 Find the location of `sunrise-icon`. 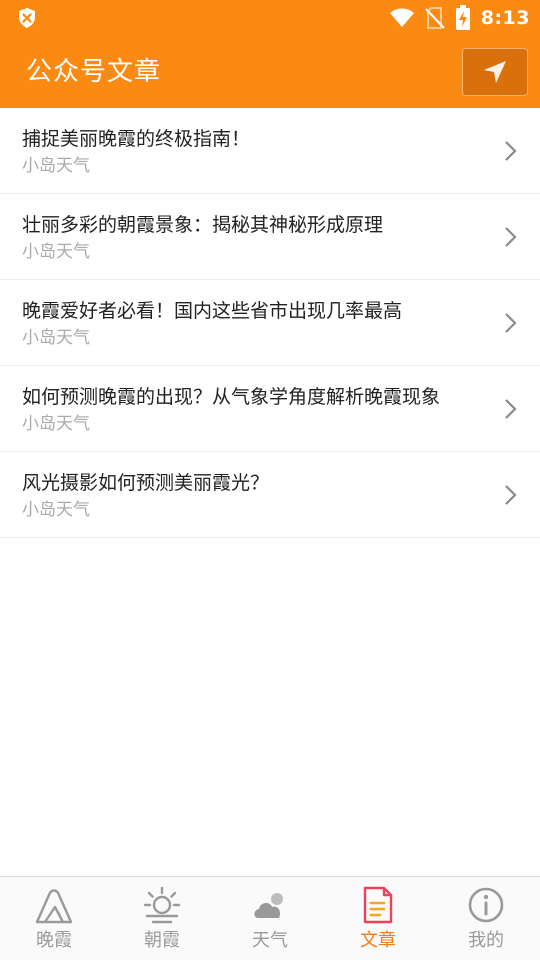

sunrise-icon is located at coordinates (162, 905).